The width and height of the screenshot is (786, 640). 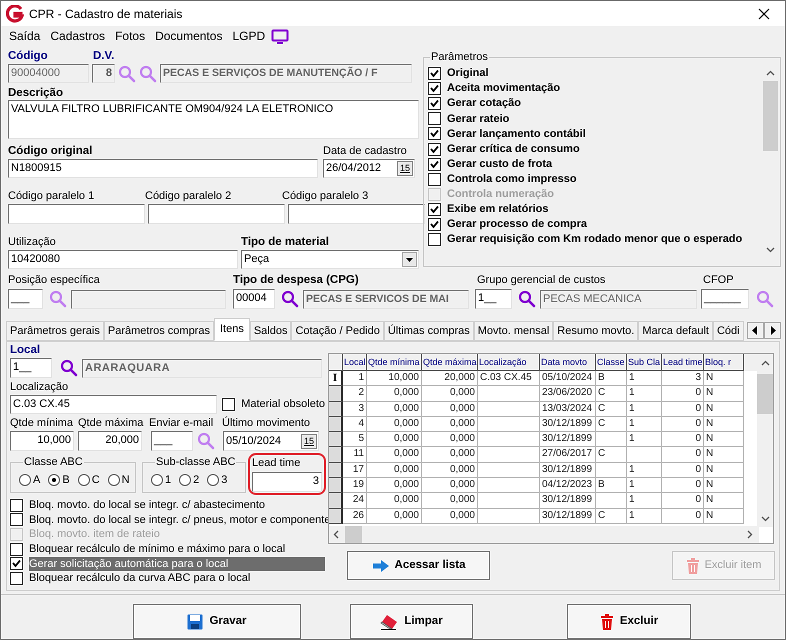 I want to click on original-code-field: N1800915, so click(x=163, y=168).